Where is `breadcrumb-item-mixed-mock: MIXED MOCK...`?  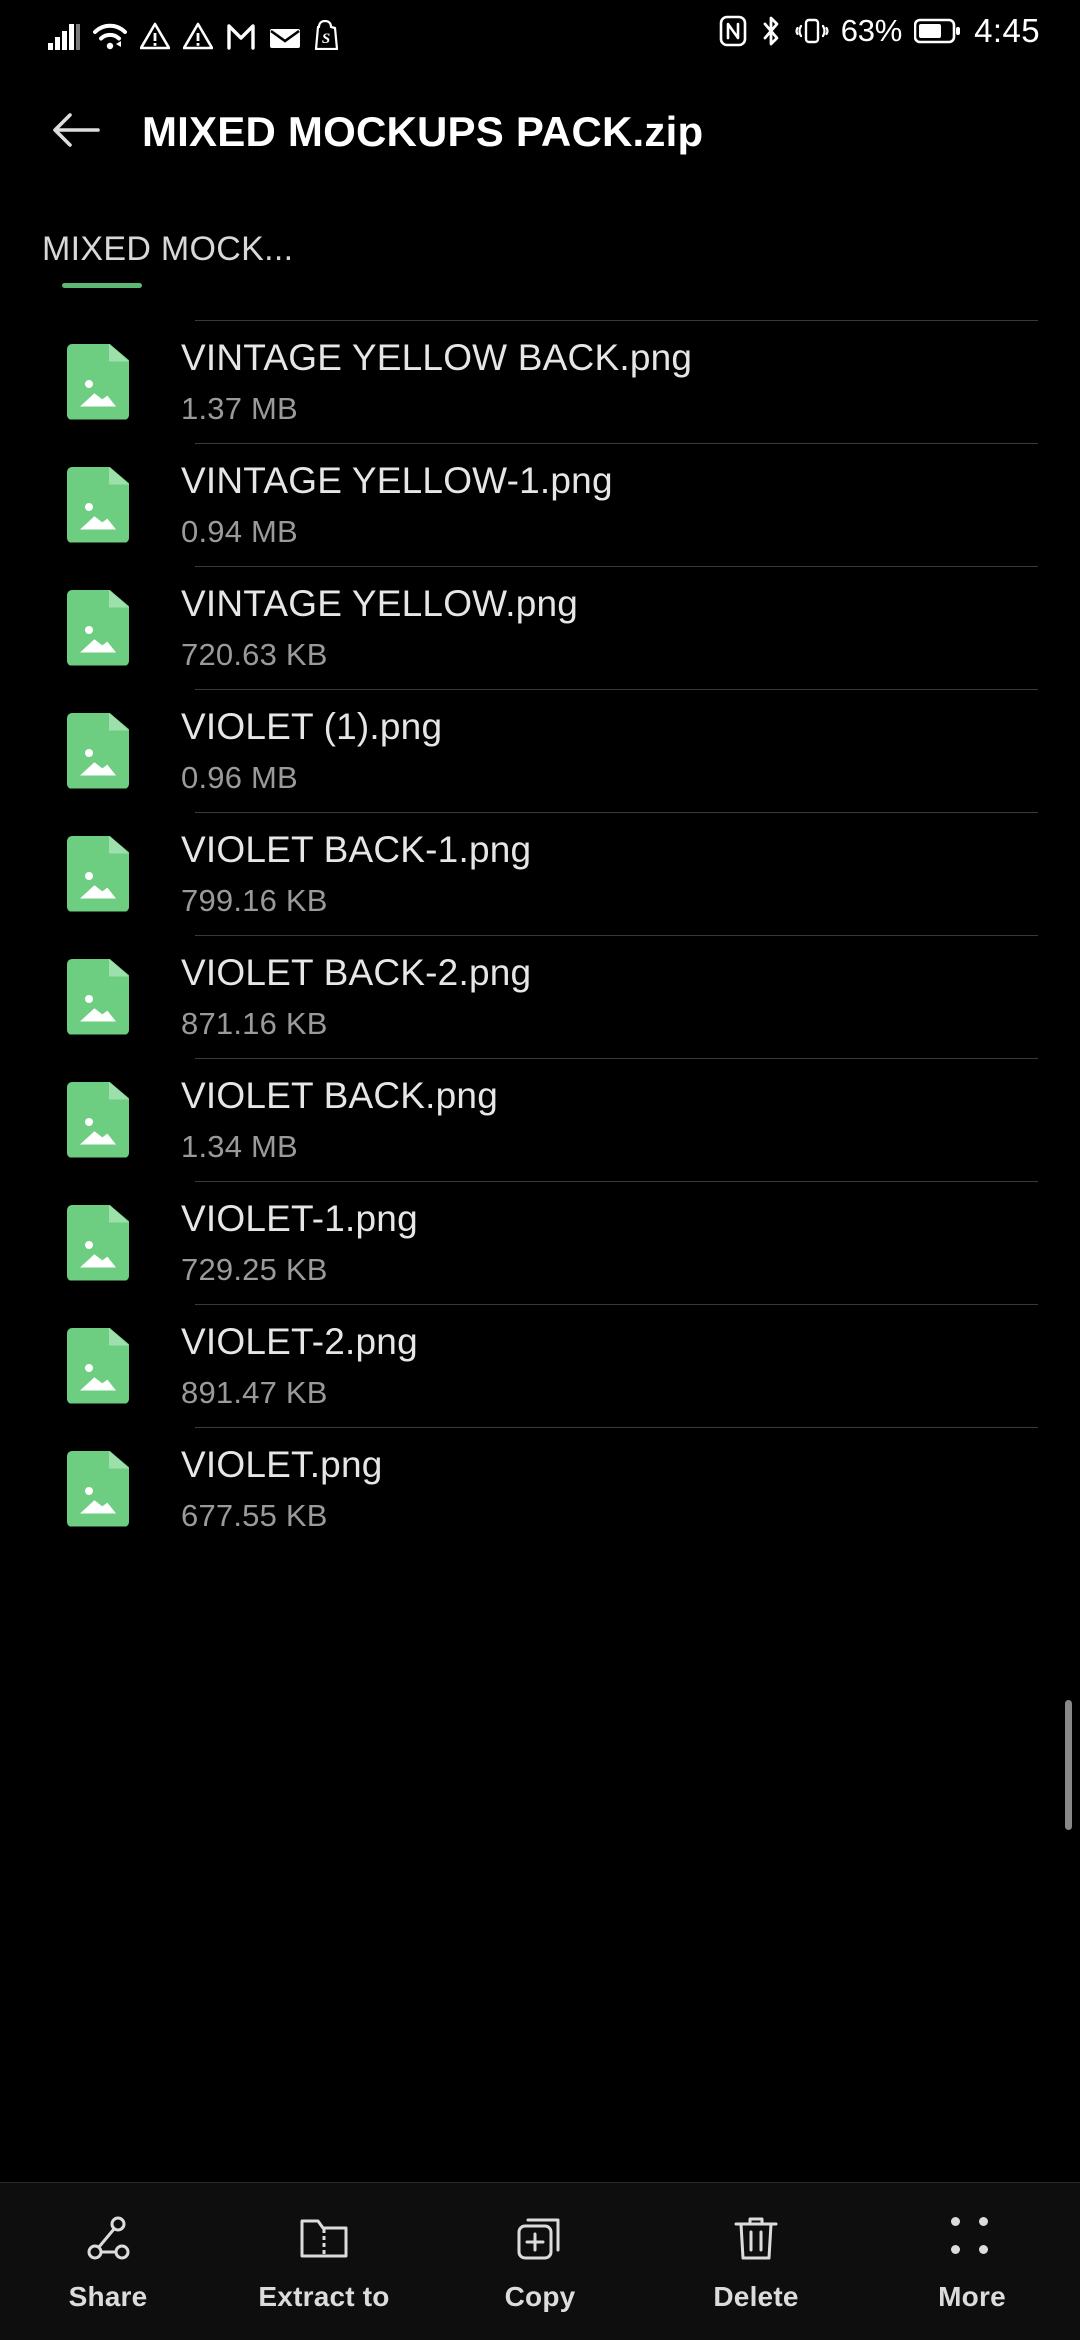
breadcrumb-item-mixed-mock: MIXED MOCK... is located at coordinates (167, 259).